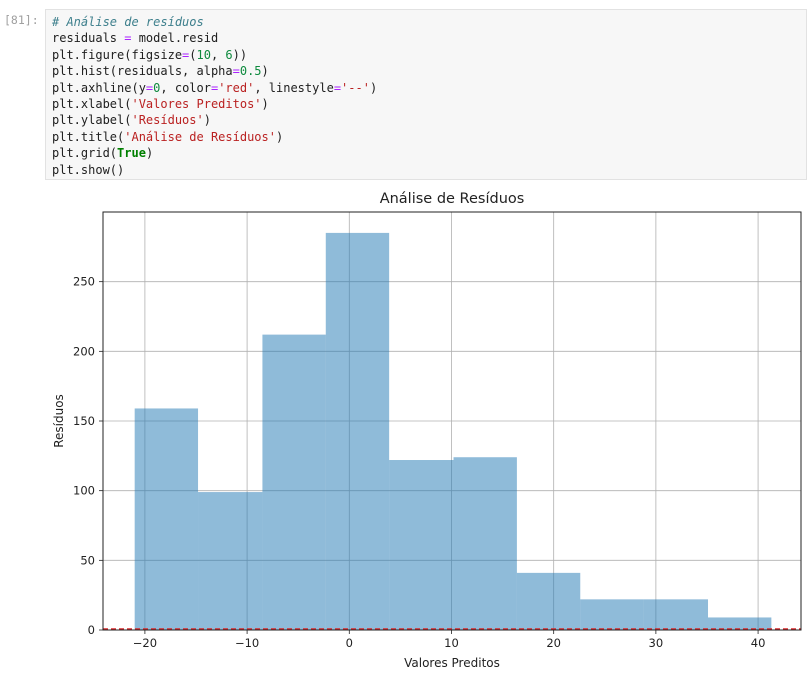 This screenshot has width=809, height=681. Describe the element at coordinates (88, 136) in the screenshot. I see `code-token: plt.title(` at that location.